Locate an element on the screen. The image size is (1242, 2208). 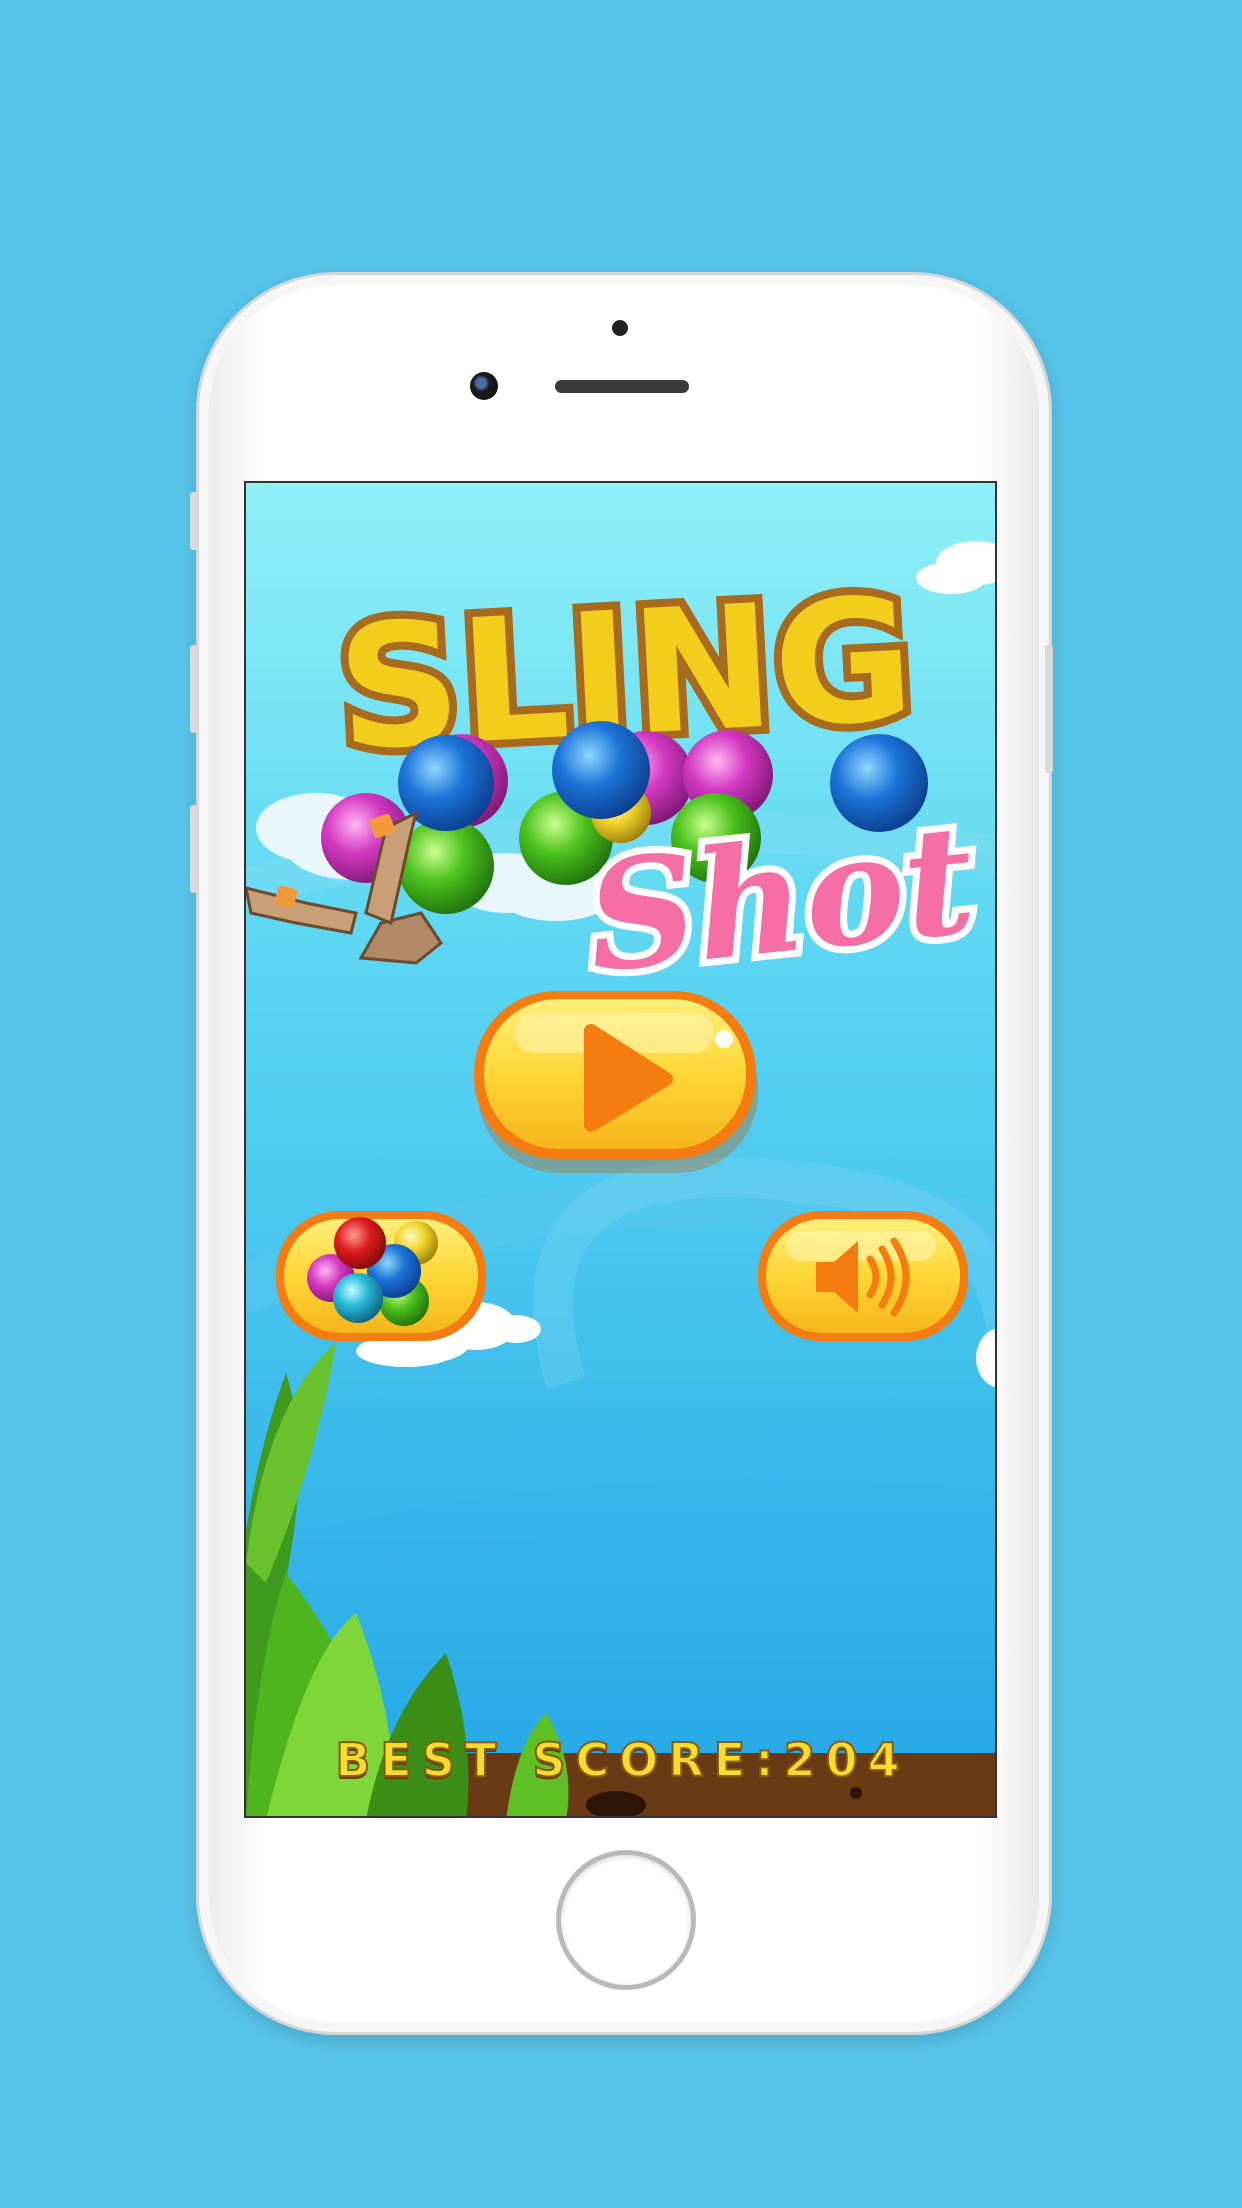
best-score: BEST SCORE:204 is located at coordinates (620, 1760).